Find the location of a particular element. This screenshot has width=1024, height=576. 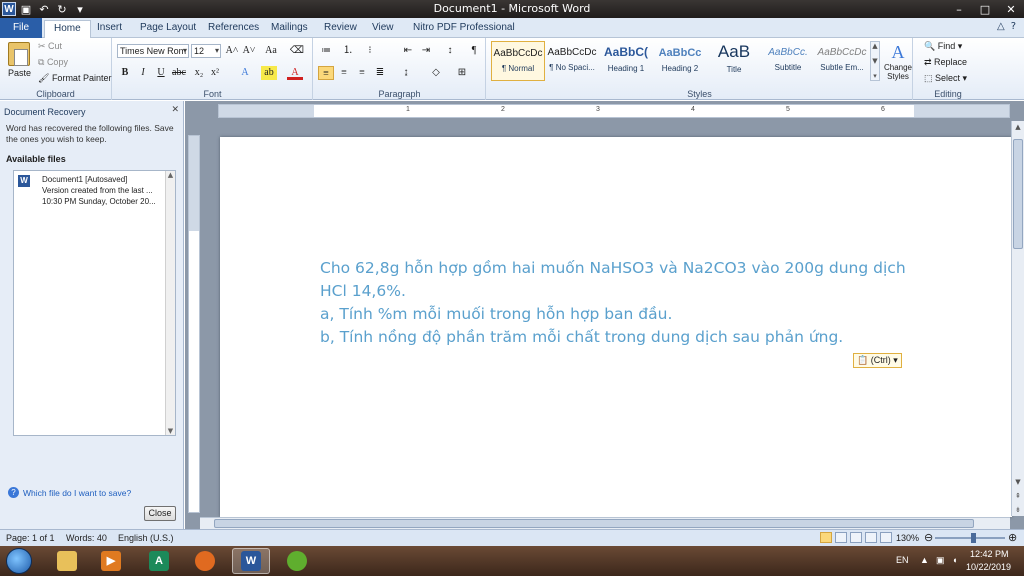

show-formatting-marks-icon: ¶ is located at coordinates (474, 51).